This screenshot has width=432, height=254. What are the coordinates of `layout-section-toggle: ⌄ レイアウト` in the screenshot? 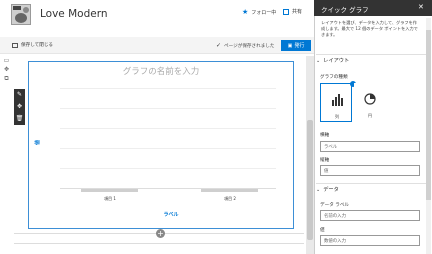 It's located at (371, 61).